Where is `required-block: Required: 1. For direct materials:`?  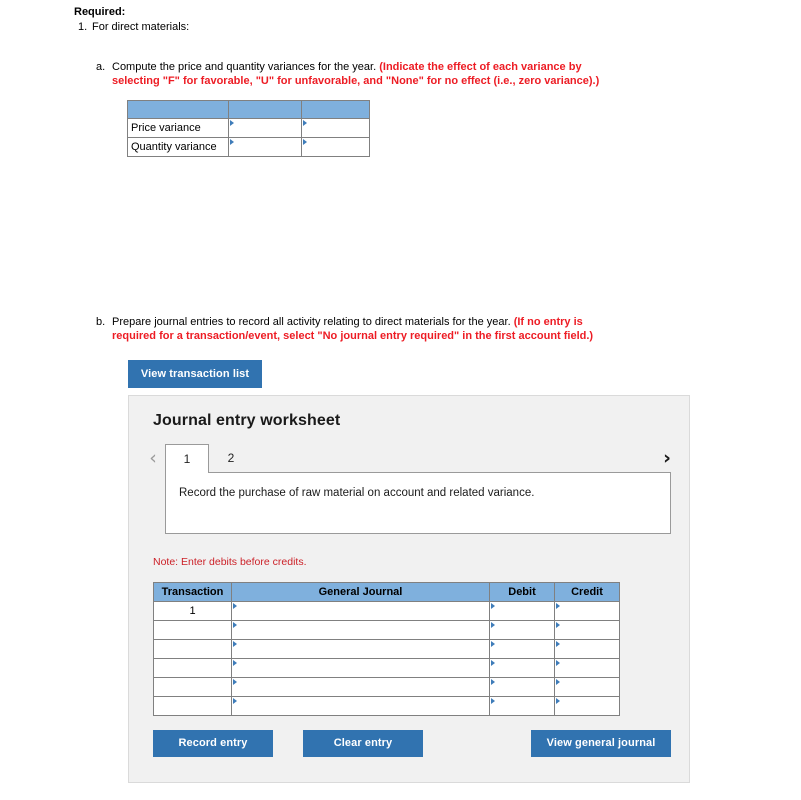 required-block: Required: 1. For direct materials: is located at coordinates (399, 19).